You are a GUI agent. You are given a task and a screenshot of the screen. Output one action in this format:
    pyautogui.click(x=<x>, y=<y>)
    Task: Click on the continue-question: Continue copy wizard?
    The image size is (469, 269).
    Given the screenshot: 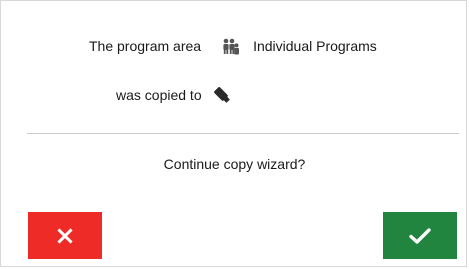 What is the action you would take?
    pyautogui.click(x=234, y=164)
    